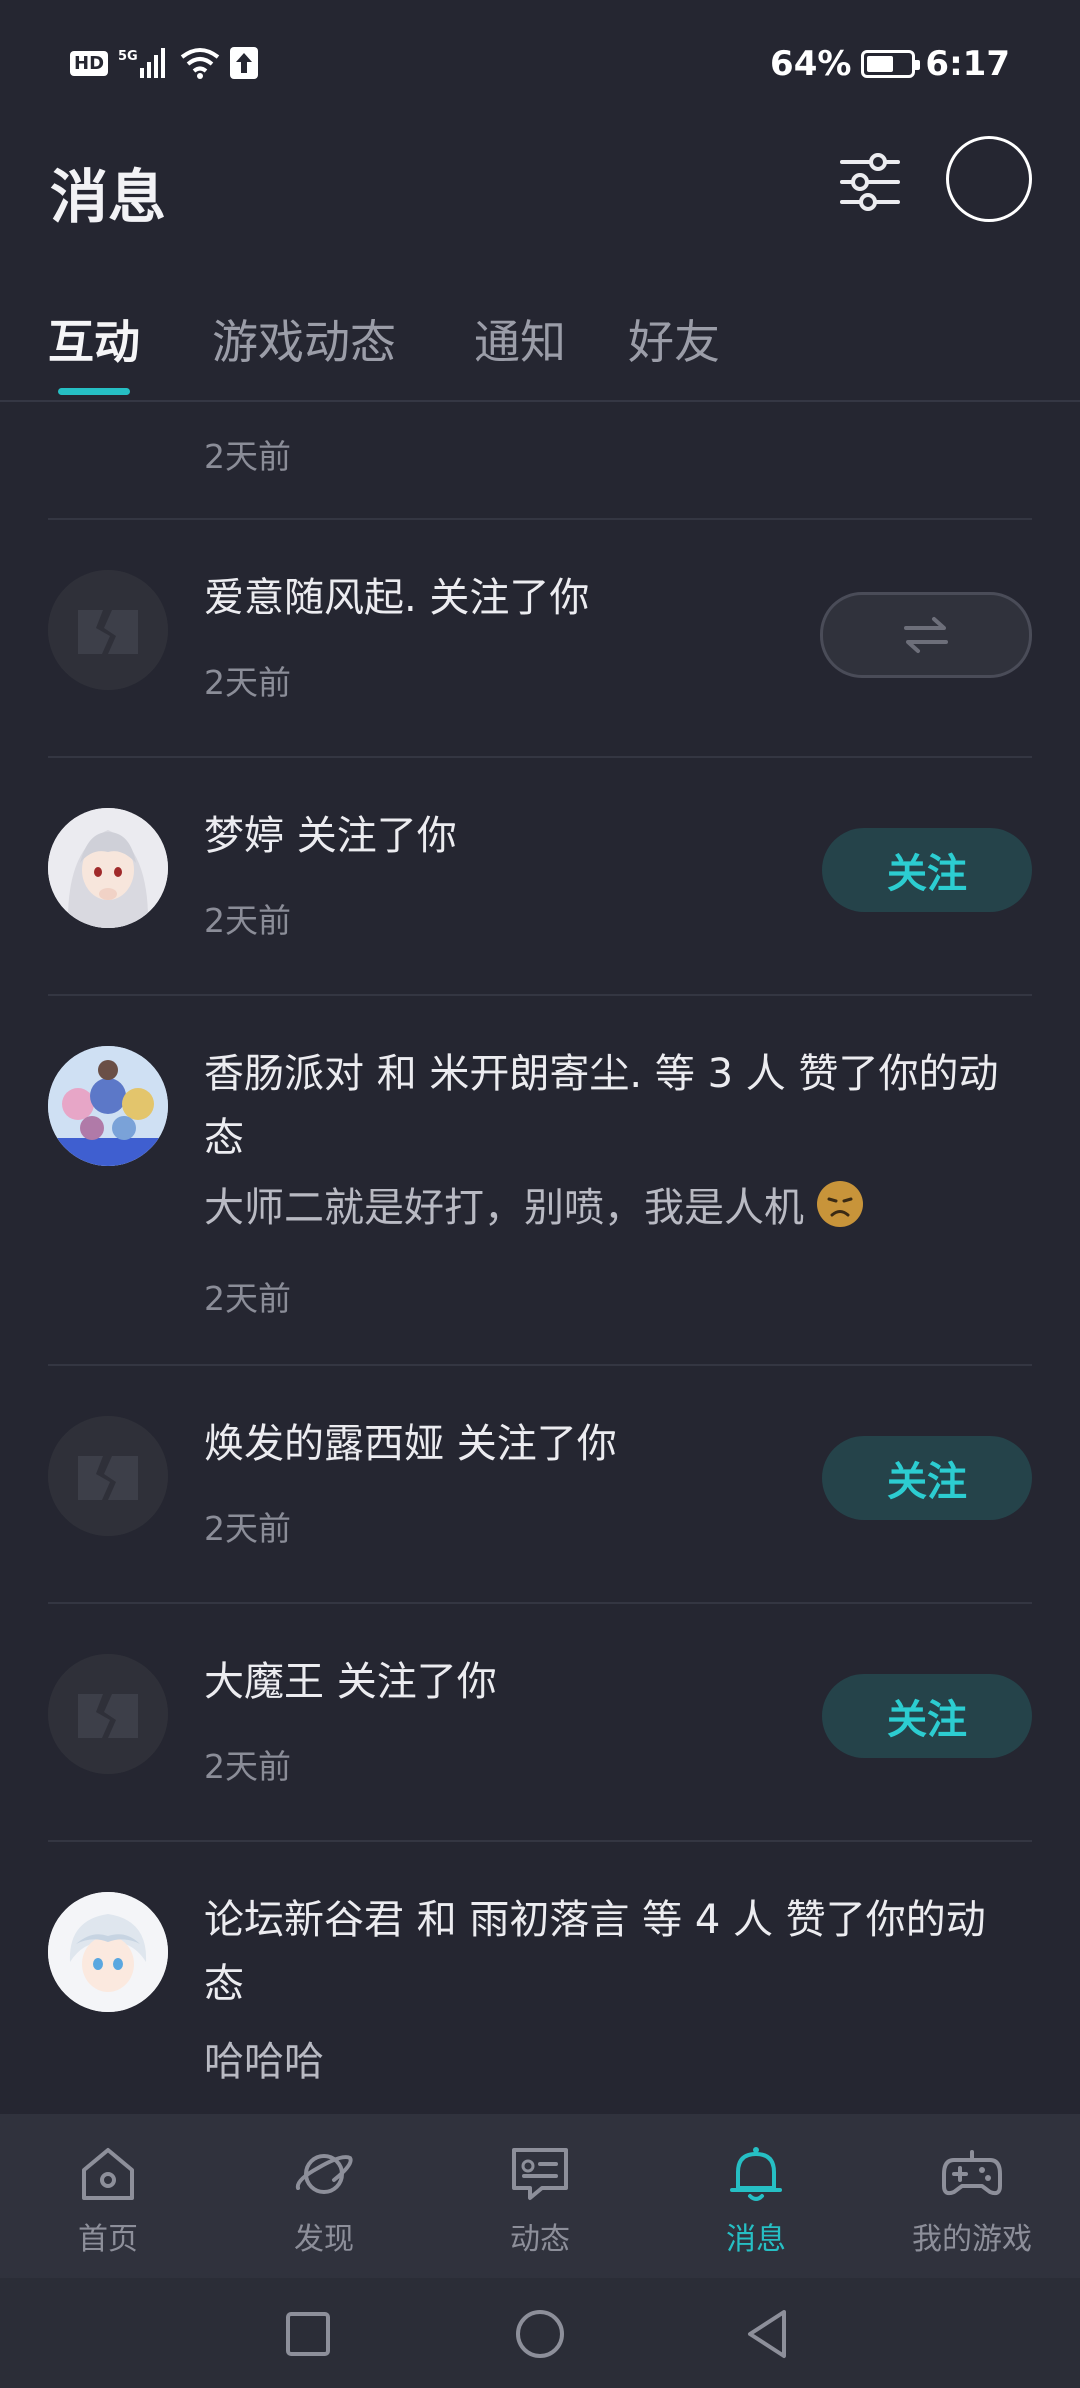  What do you see at coordinates (540, 2239) in the screenshot?
I see `nav-label: 动态` at bounding box center [540, 2239].